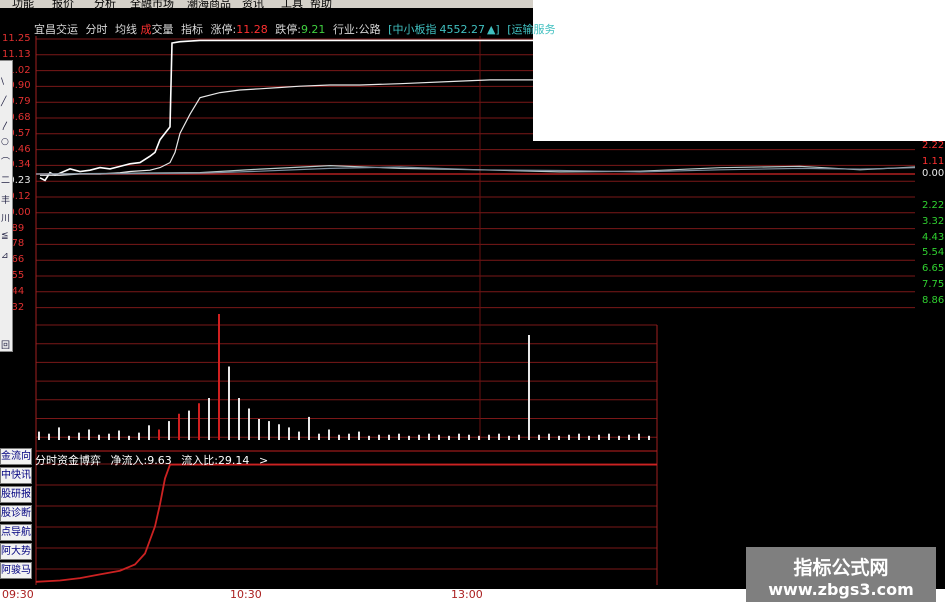 The height and width of the screenshot is (609, 945). Describe the element at coordinates (263, 460) in the screenshot. I see `next-arrow-icon: >` at that location.